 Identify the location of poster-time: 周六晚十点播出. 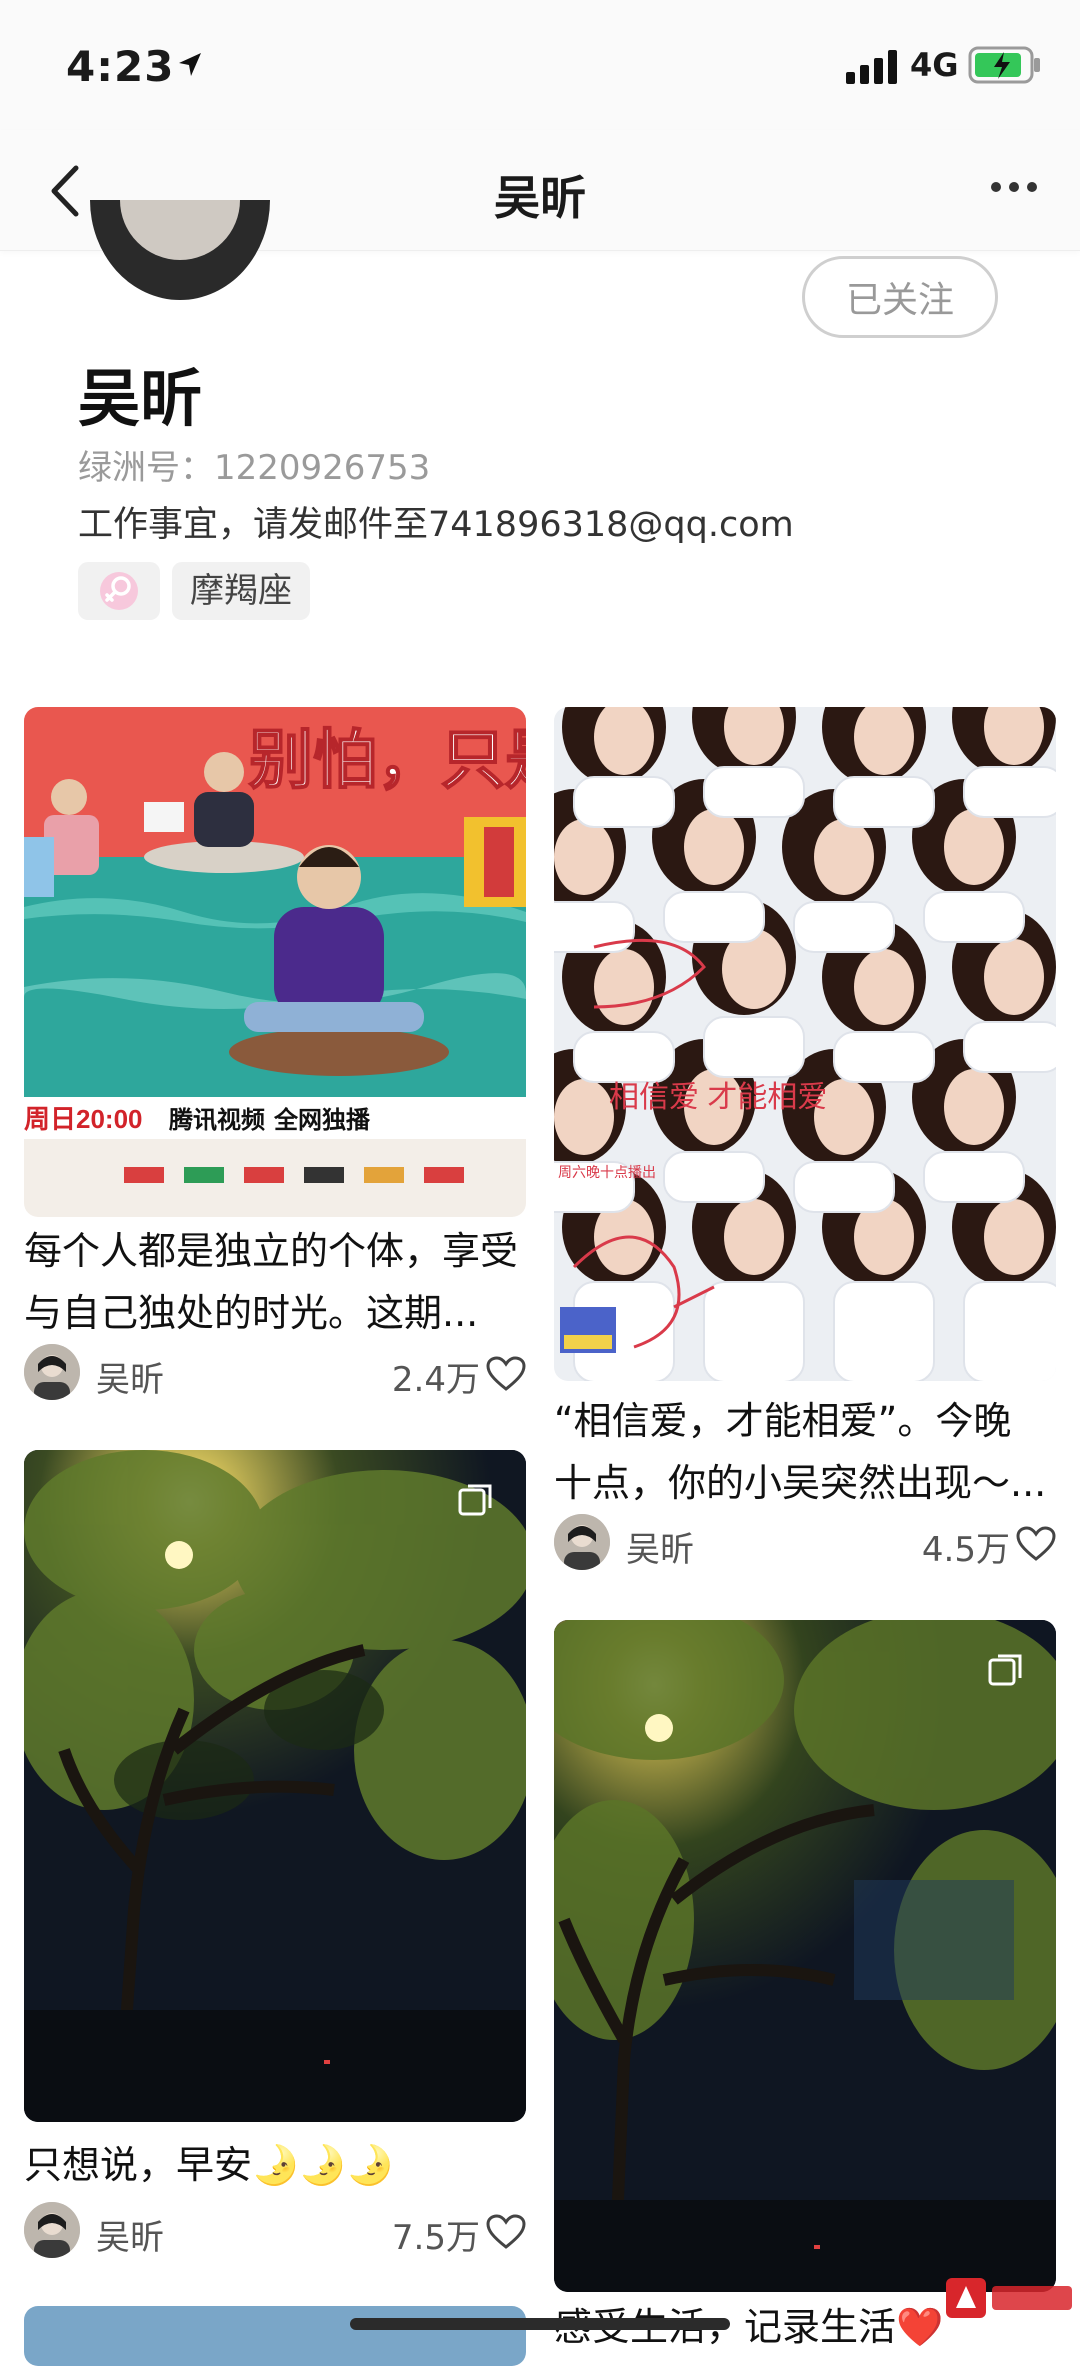
(607, 1172).